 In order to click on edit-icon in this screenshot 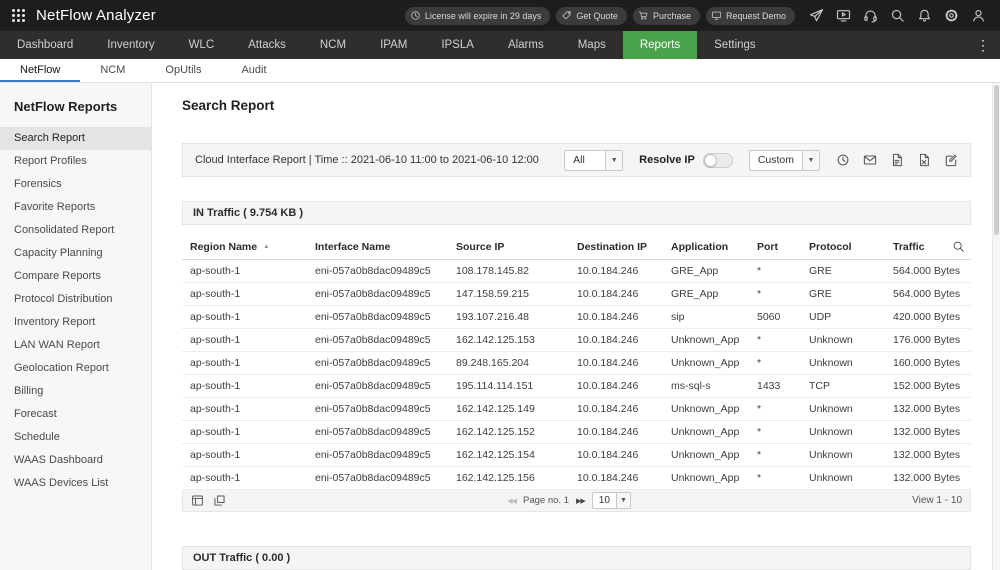, I will do `click(951, 160)`.